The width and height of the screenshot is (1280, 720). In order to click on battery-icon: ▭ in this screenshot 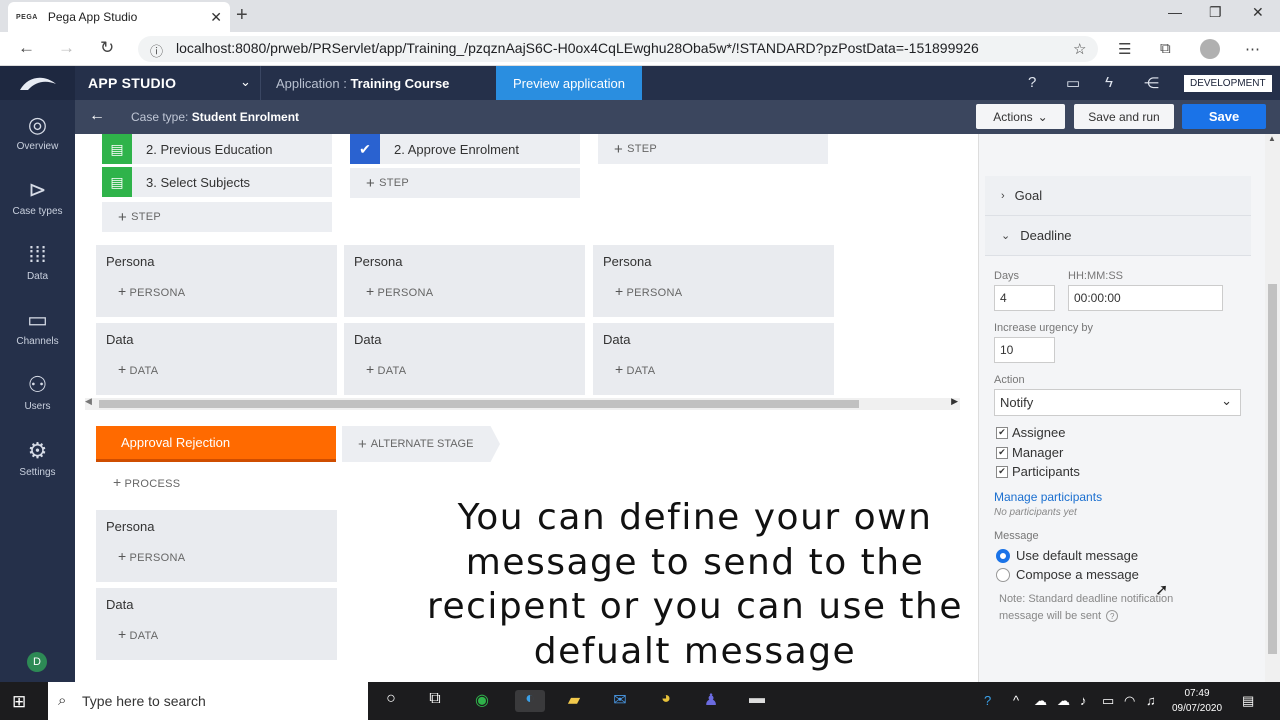, I will do `click(1108, 701)`.